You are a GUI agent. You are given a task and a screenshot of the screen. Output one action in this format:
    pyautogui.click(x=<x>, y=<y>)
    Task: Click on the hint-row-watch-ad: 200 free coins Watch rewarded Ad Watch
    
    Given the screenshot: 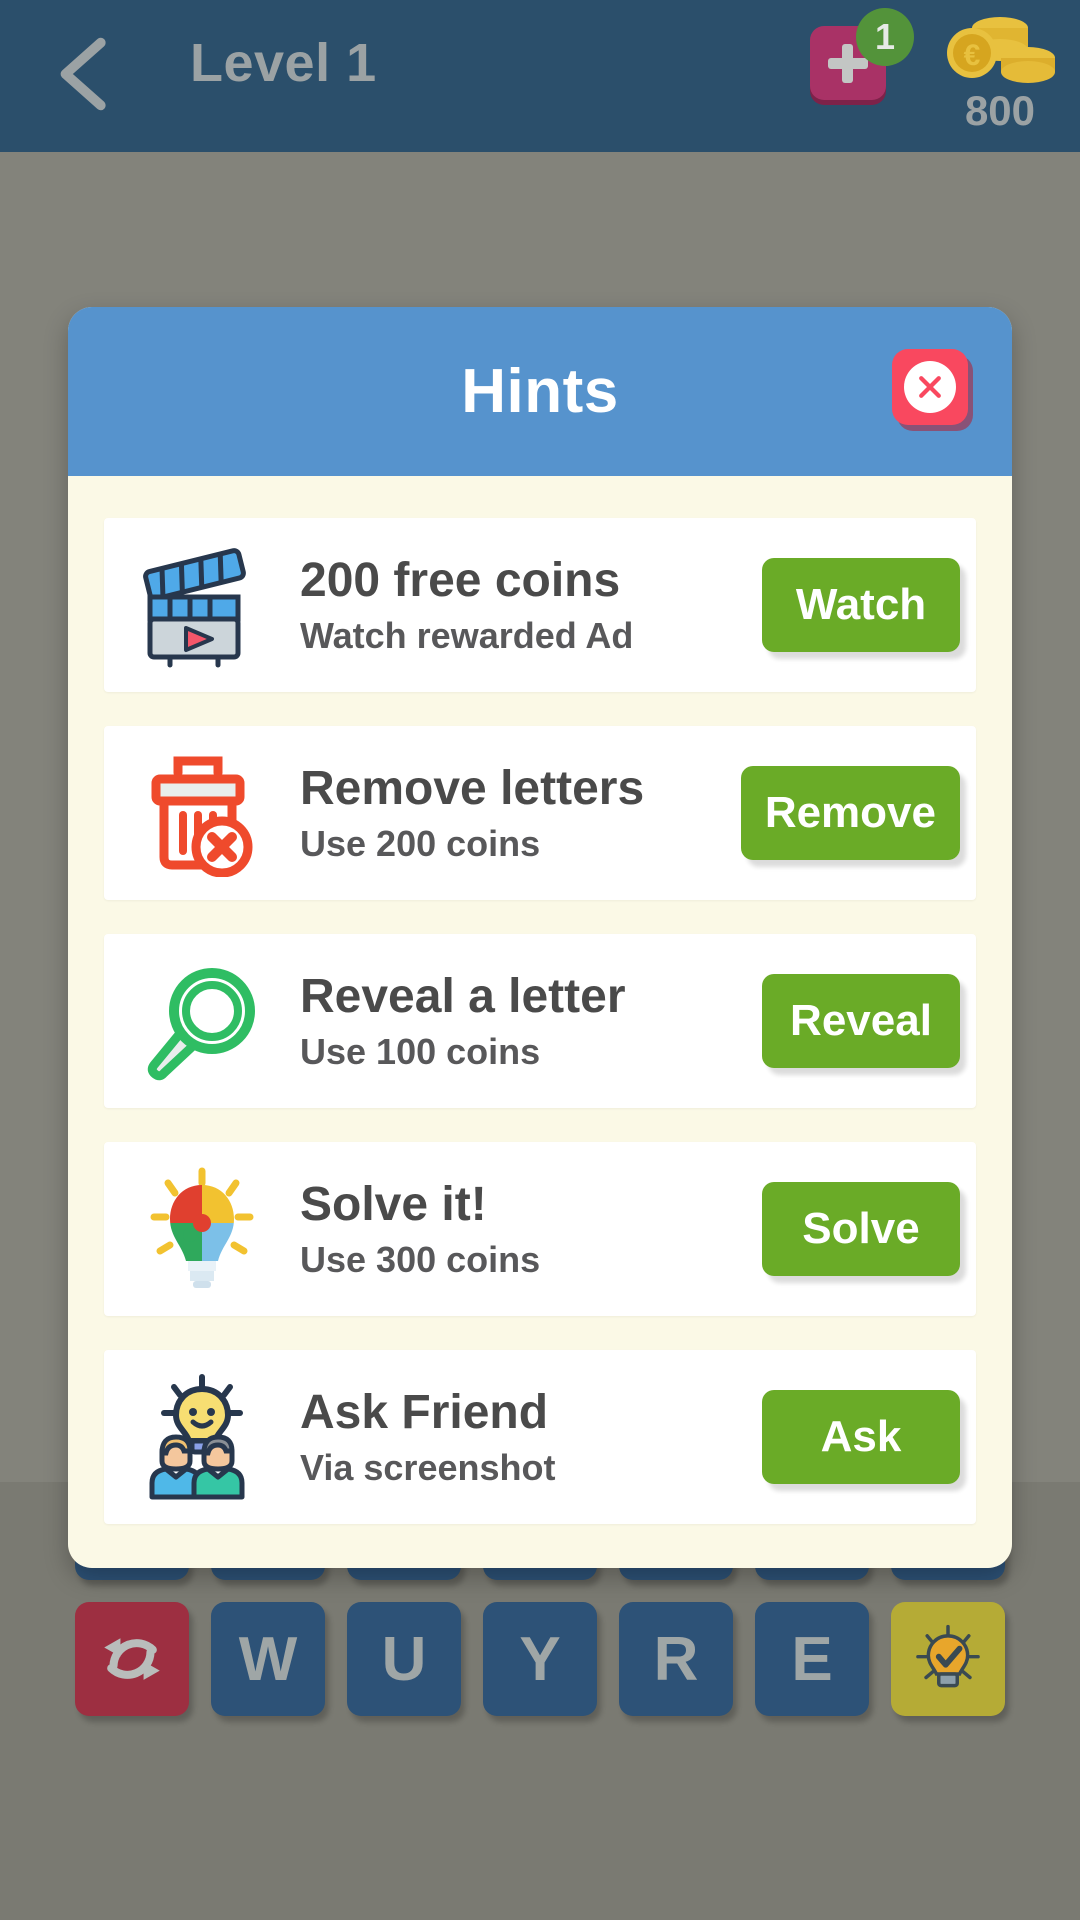 What is the action you would take?
    pyautogui.click(x=540, y=605)
    